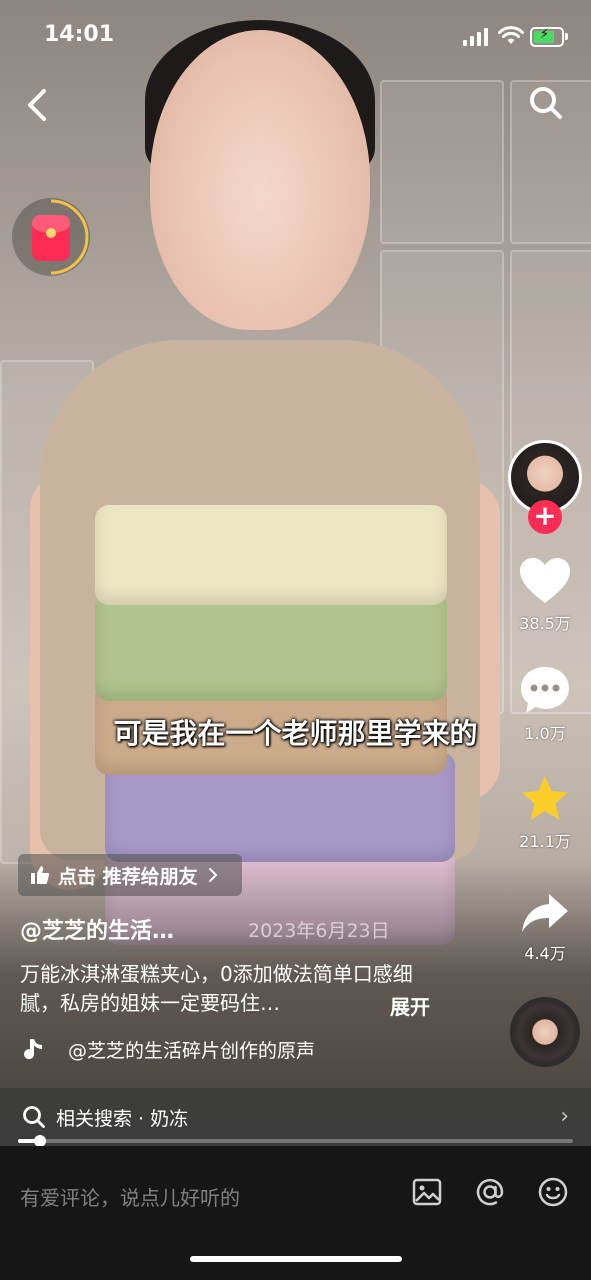  What do you see at coordinates (295, 733) in the screenshot?
I see `video-caption: 可是我在一个老师那里学来的` at bounding box center [295, 733].